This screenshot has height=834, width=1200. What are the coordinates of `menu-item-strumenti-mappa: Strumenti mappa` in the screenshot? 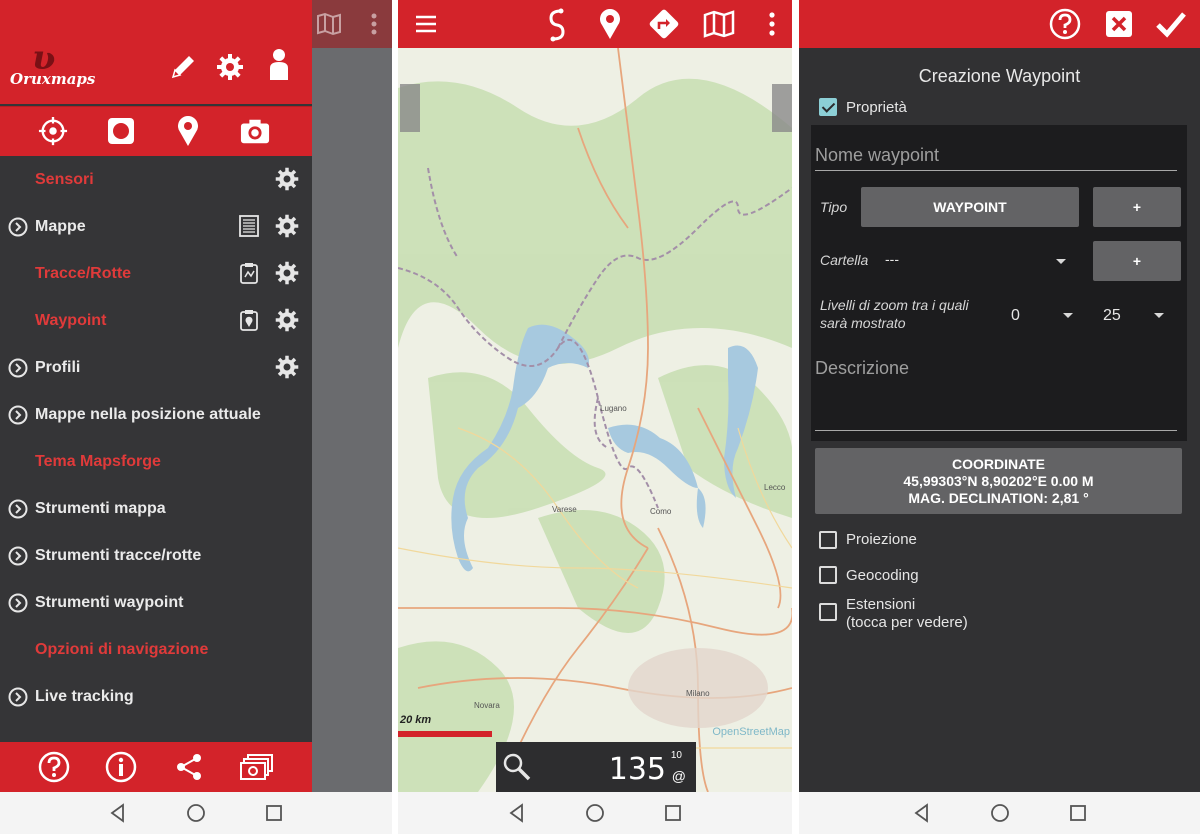 It's located at (156, 508).